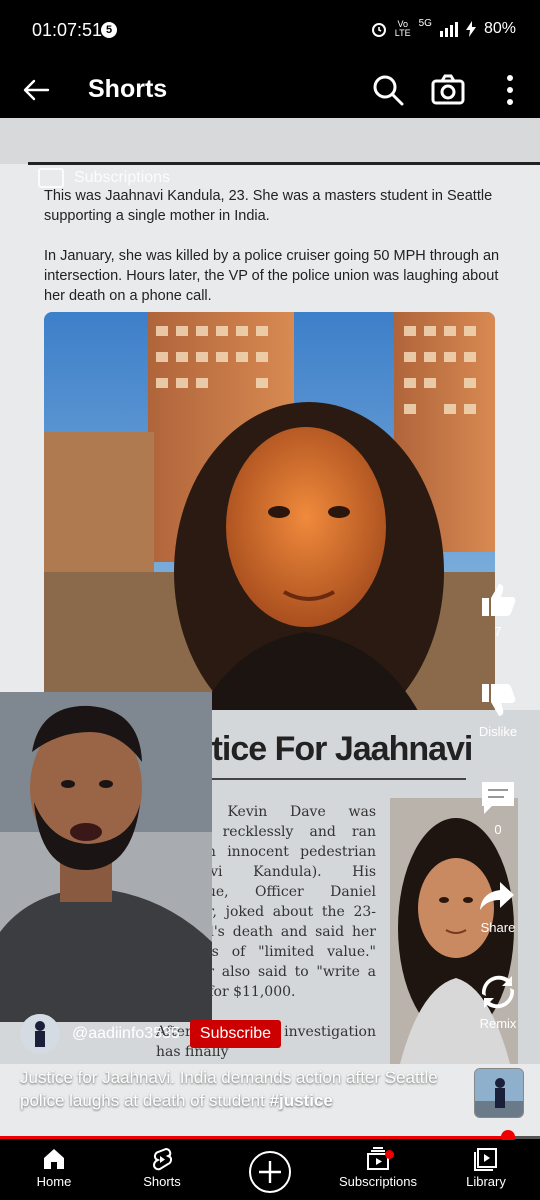 Image resolution: width=540 pixels, height=1200 pixels. What do you see at coordinates (128, 89) in the screenshot?
I see `page-title: Shorts` at bounding box center [128, 89].